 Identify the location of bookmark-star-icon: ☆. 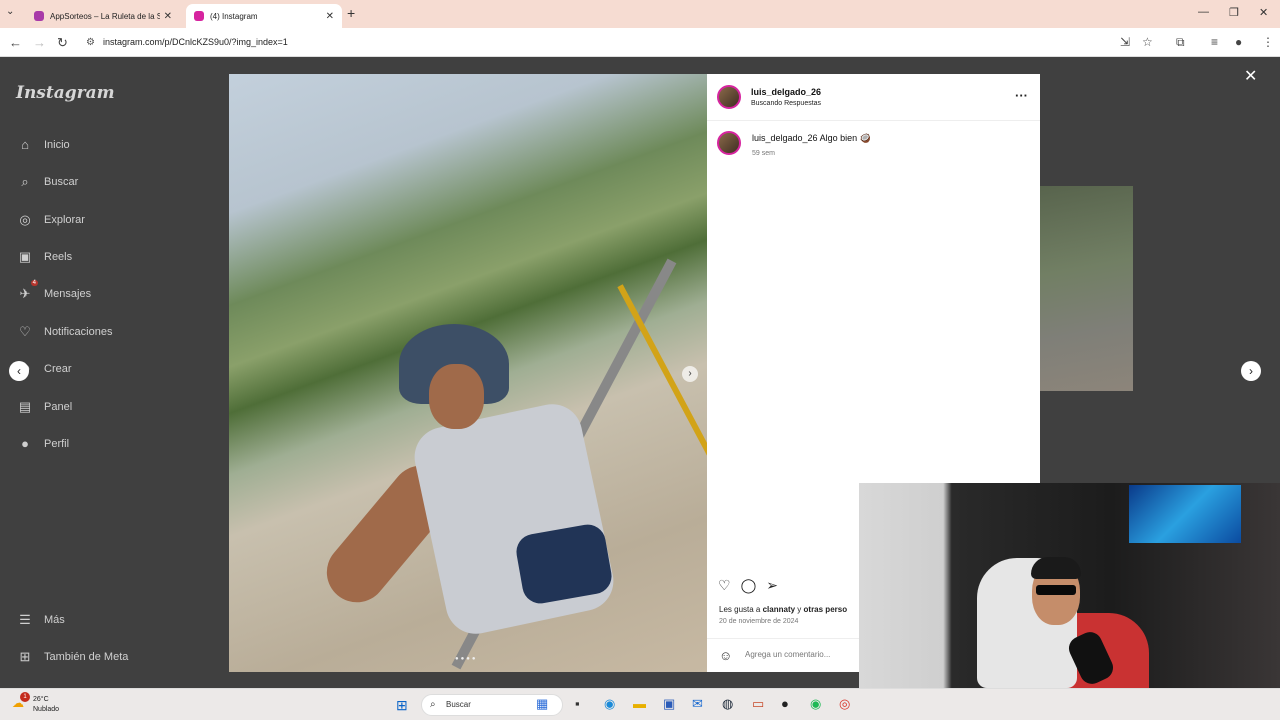
(1147, 42).